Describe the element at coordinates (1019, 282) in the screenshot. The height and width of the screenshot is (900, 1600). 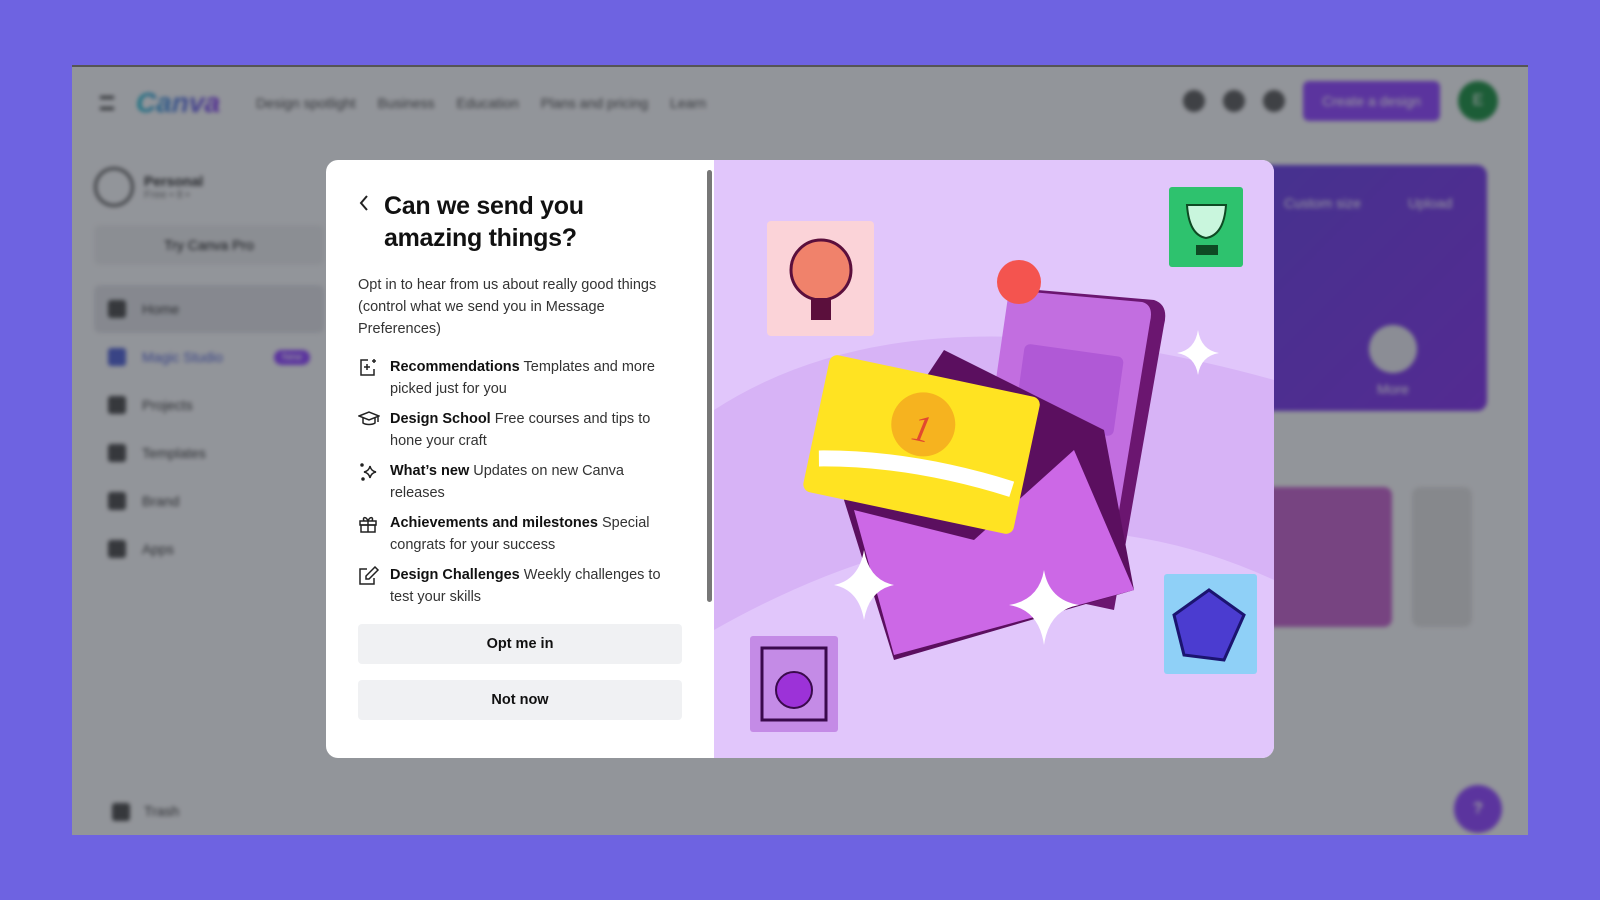
I see `notification-dot` at that location.